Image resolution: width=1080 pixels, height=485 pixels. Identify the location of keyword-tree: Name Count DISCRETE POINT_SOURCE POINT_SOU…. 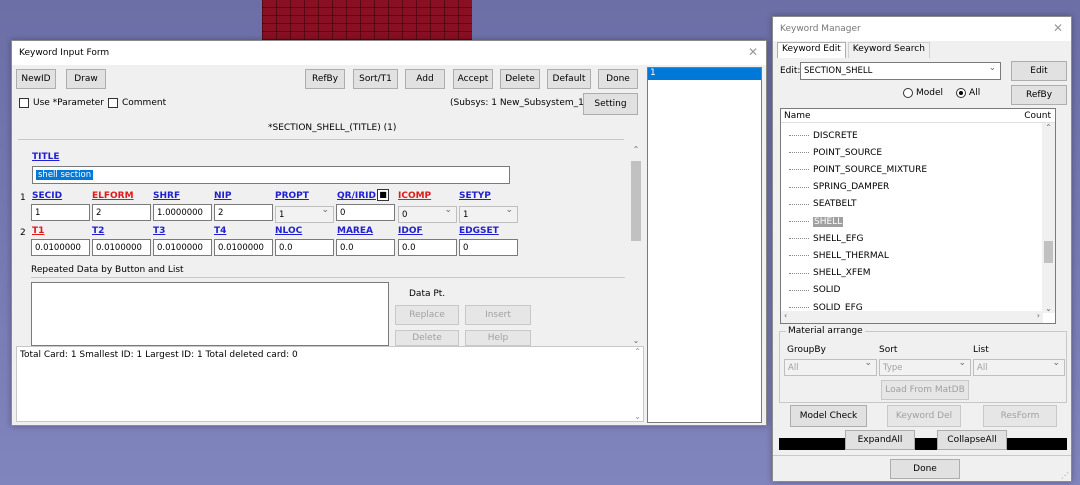
(918, 216).